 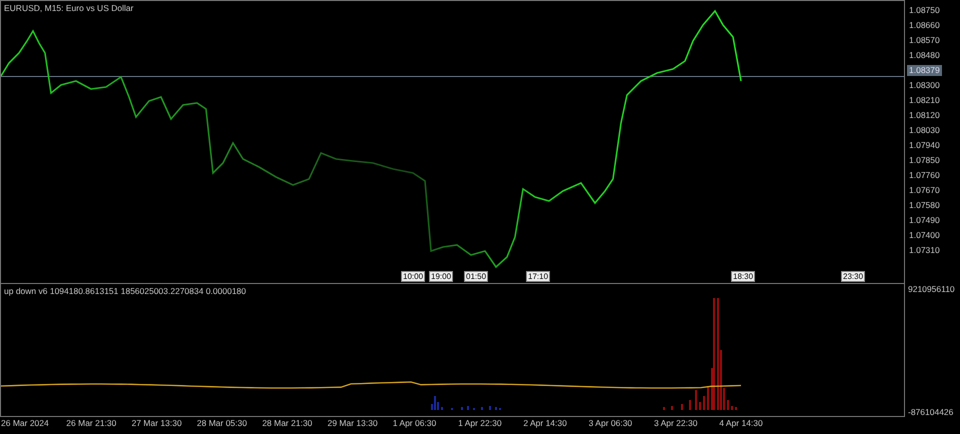 What do you see at coordinates (480, 424) in the screenshot?
I see `time-label: 1 Apr 22:30` at bounding box center [480, 424].